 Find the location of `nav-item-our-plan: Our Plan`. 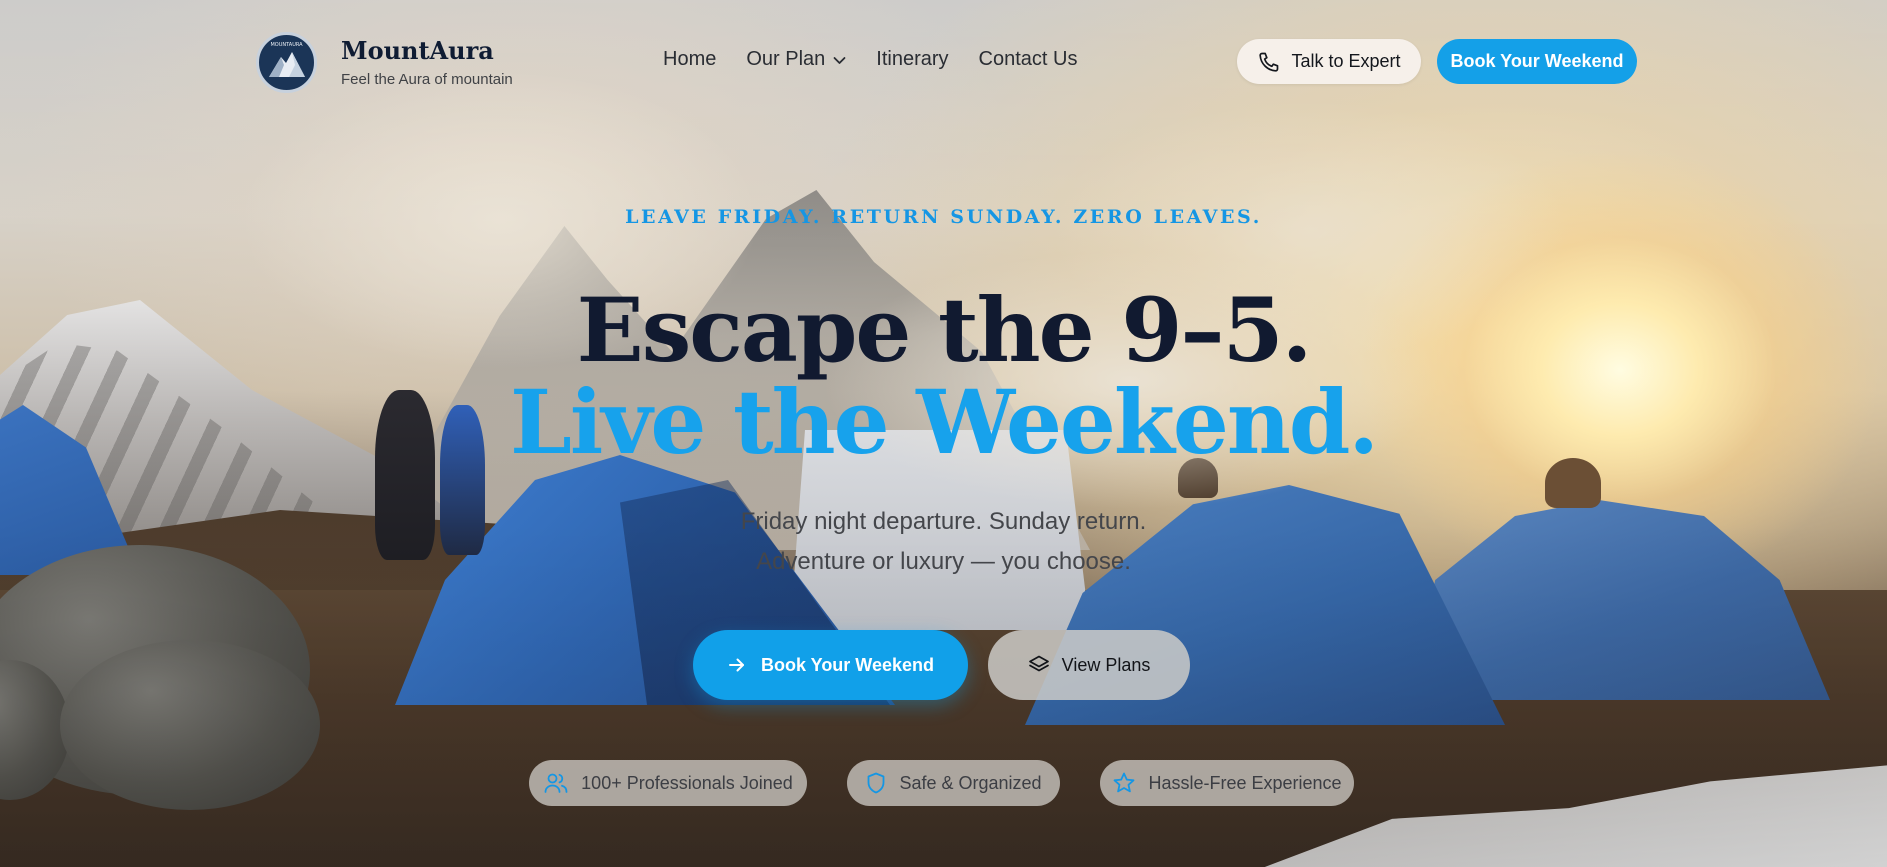

nav-item-our-plan: Our Plan is located at coordinates (796, 59).